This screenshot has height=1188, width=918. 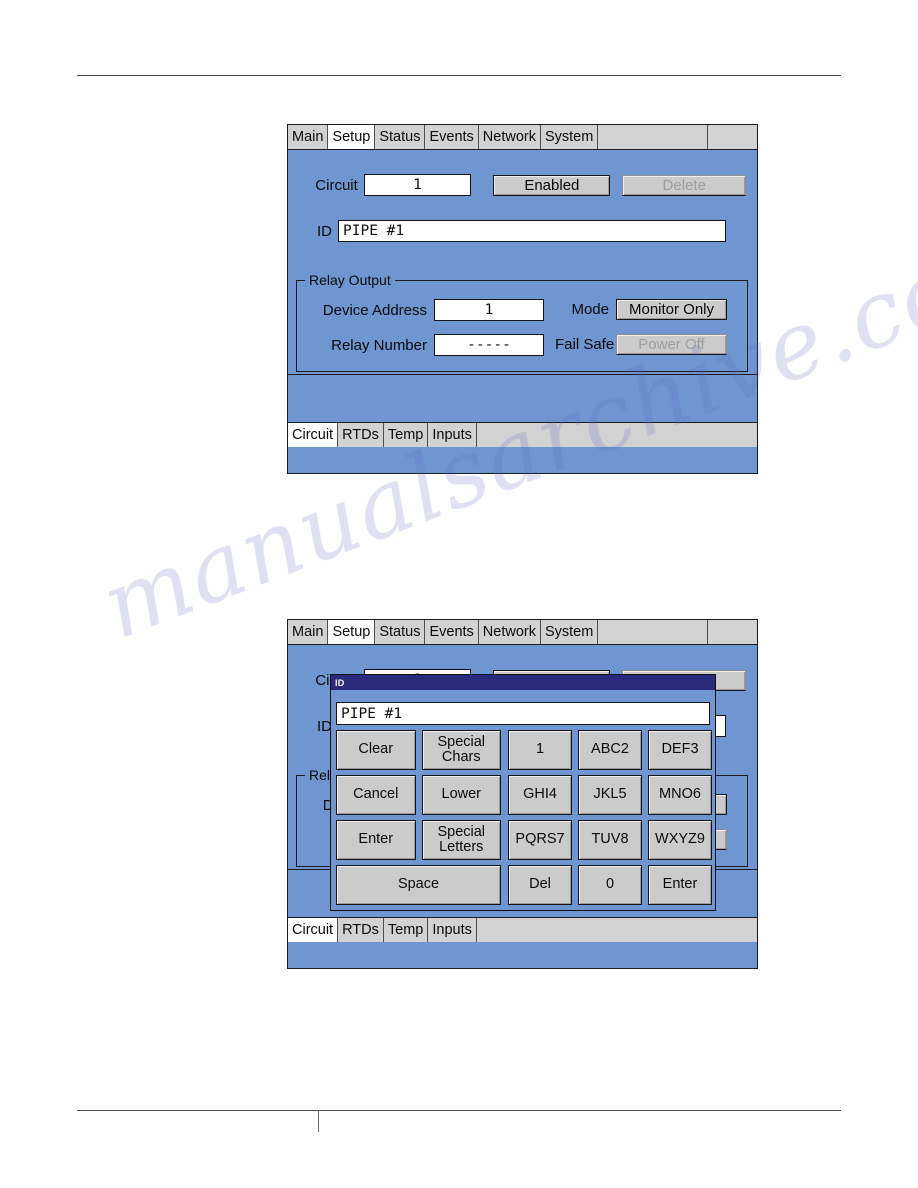 What do you see at coordinates (532, 231) in the screenshot?
I see `id-input: PIPE #1` at bounding box center [532, 231].